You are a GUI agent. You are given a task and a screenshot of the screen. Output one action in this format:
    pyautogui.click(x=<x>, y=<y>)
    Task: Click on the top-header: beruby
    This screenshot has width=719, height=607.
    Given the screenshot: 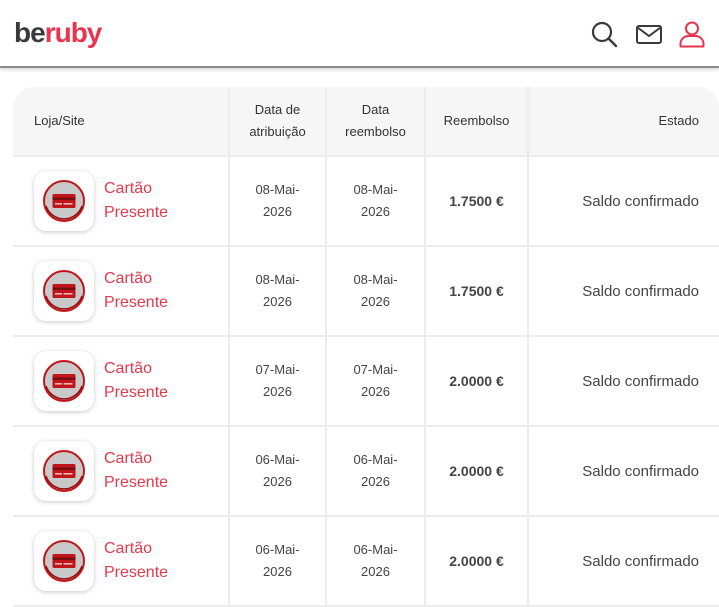 What is the action you would take?
    pyautogui.click(x=359, y=34)
    